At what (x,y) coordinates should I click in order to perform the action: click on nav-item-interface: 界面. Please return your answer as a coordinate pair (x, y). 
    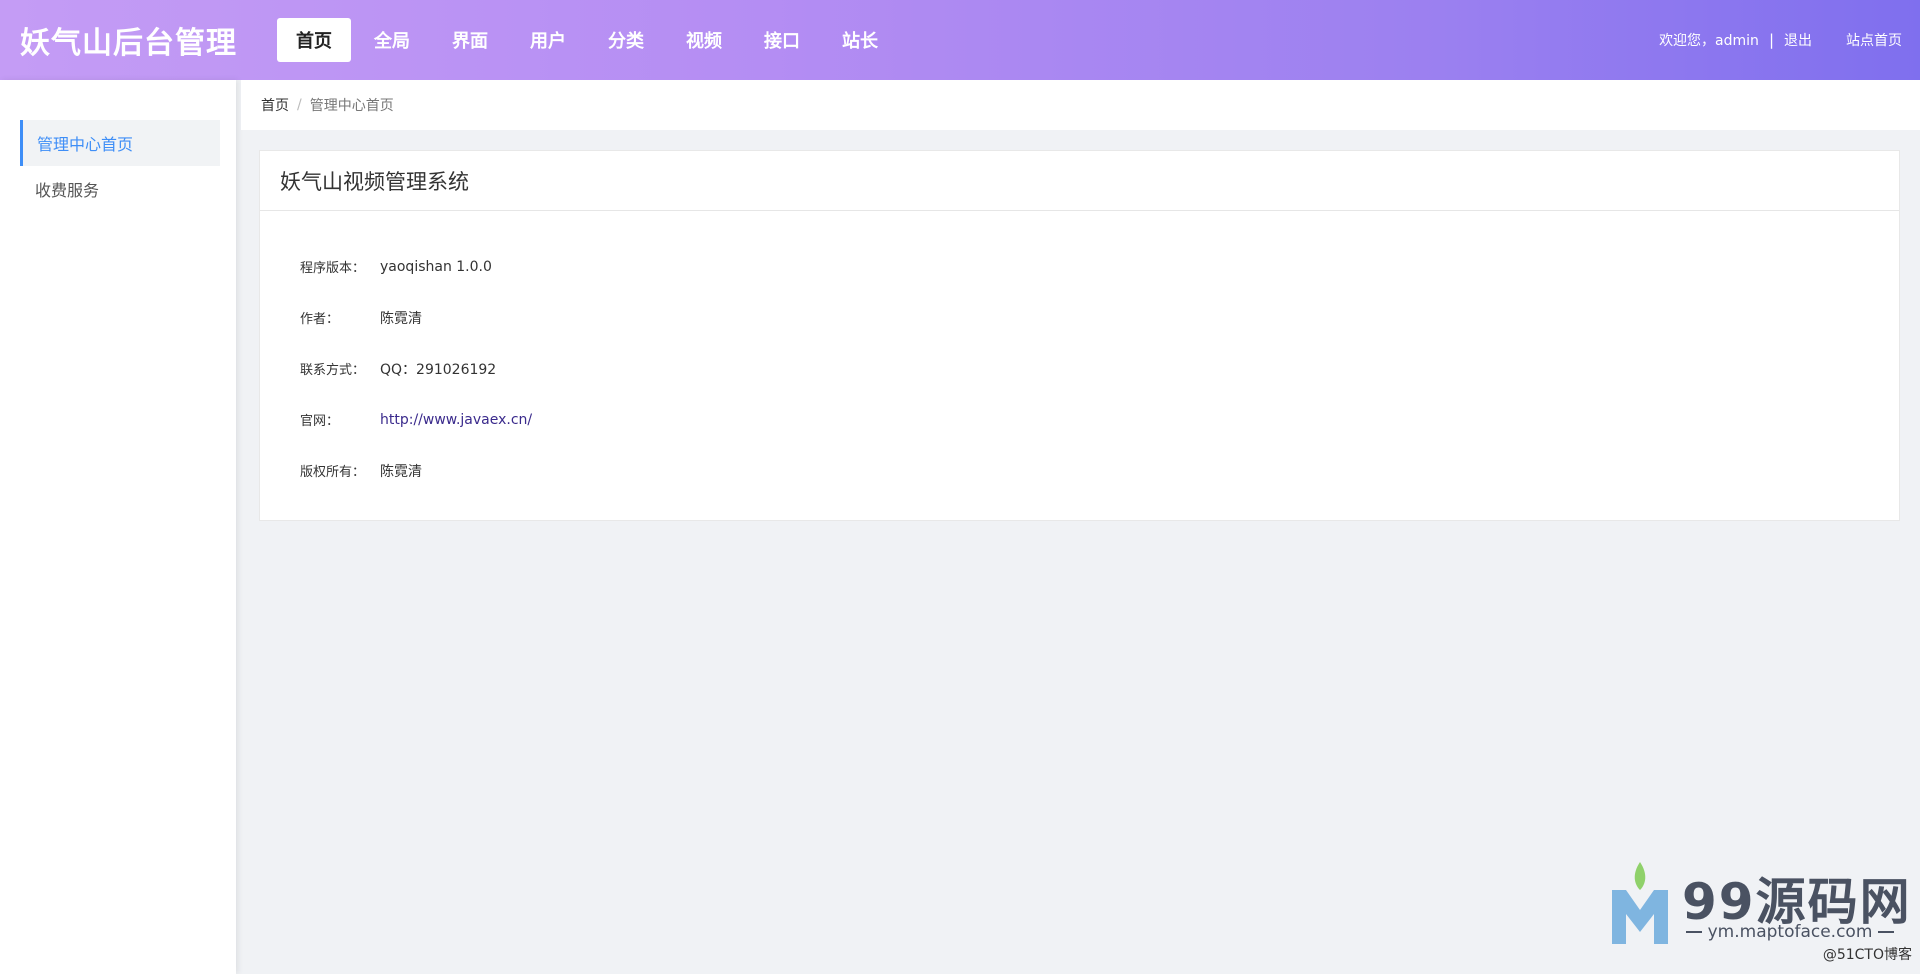
    Looking at the image, I should click on (470, 40).